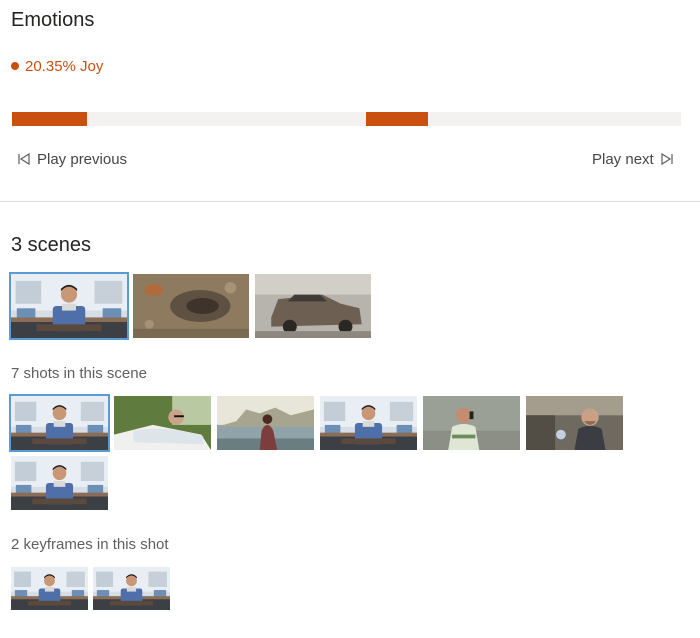 The height and width of the screenshot is (638, 700). What do you see at coordinates (79, 373) in the screenshot?
I see `shots-label: 7 shots in this scene` at bounding box center [79, 373].